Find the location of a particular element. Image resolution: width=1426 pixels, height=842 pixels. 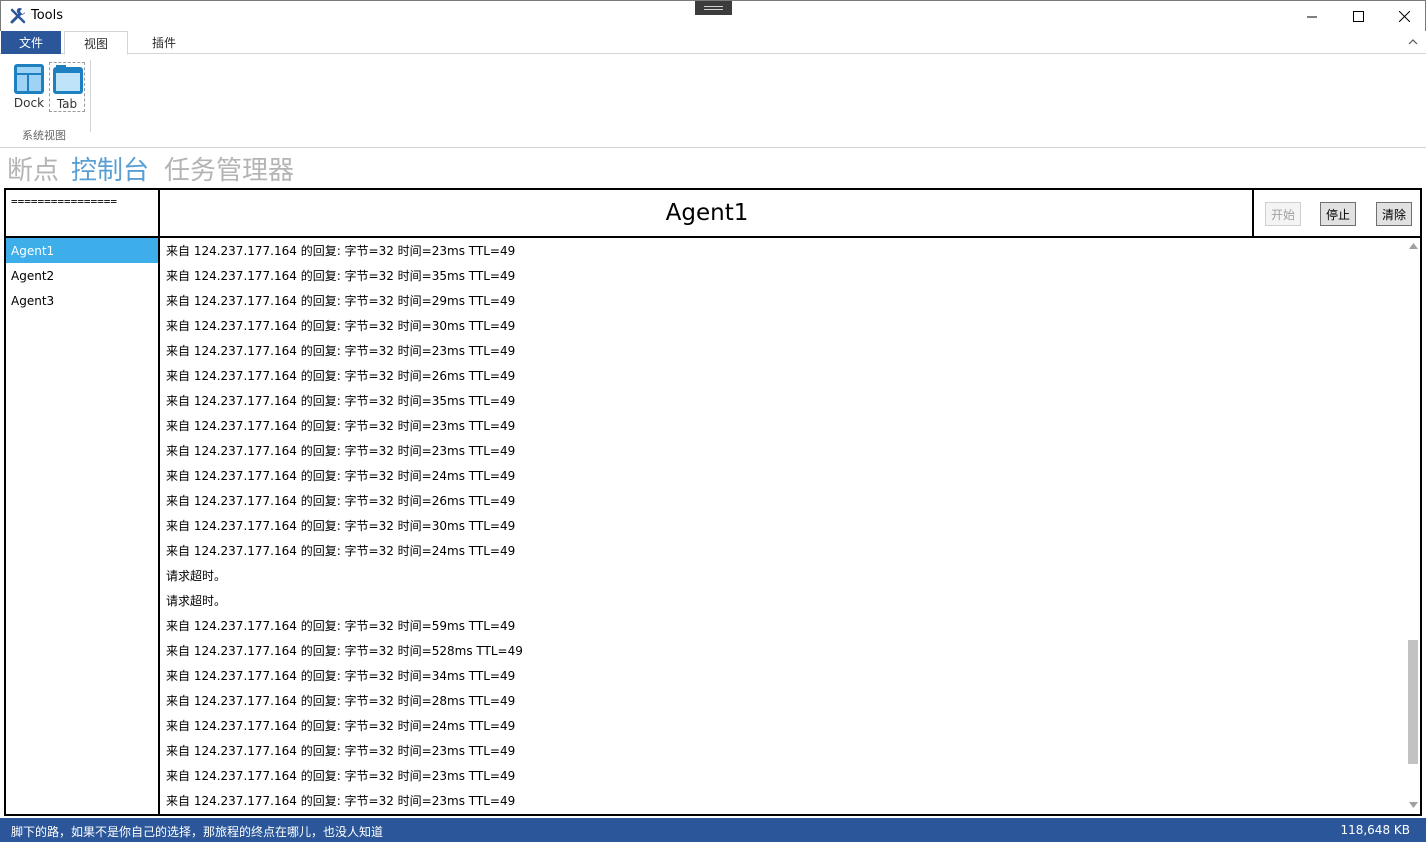

ribbon-body: Dock Tab 系统视图 is located at coordinates (713, 101).